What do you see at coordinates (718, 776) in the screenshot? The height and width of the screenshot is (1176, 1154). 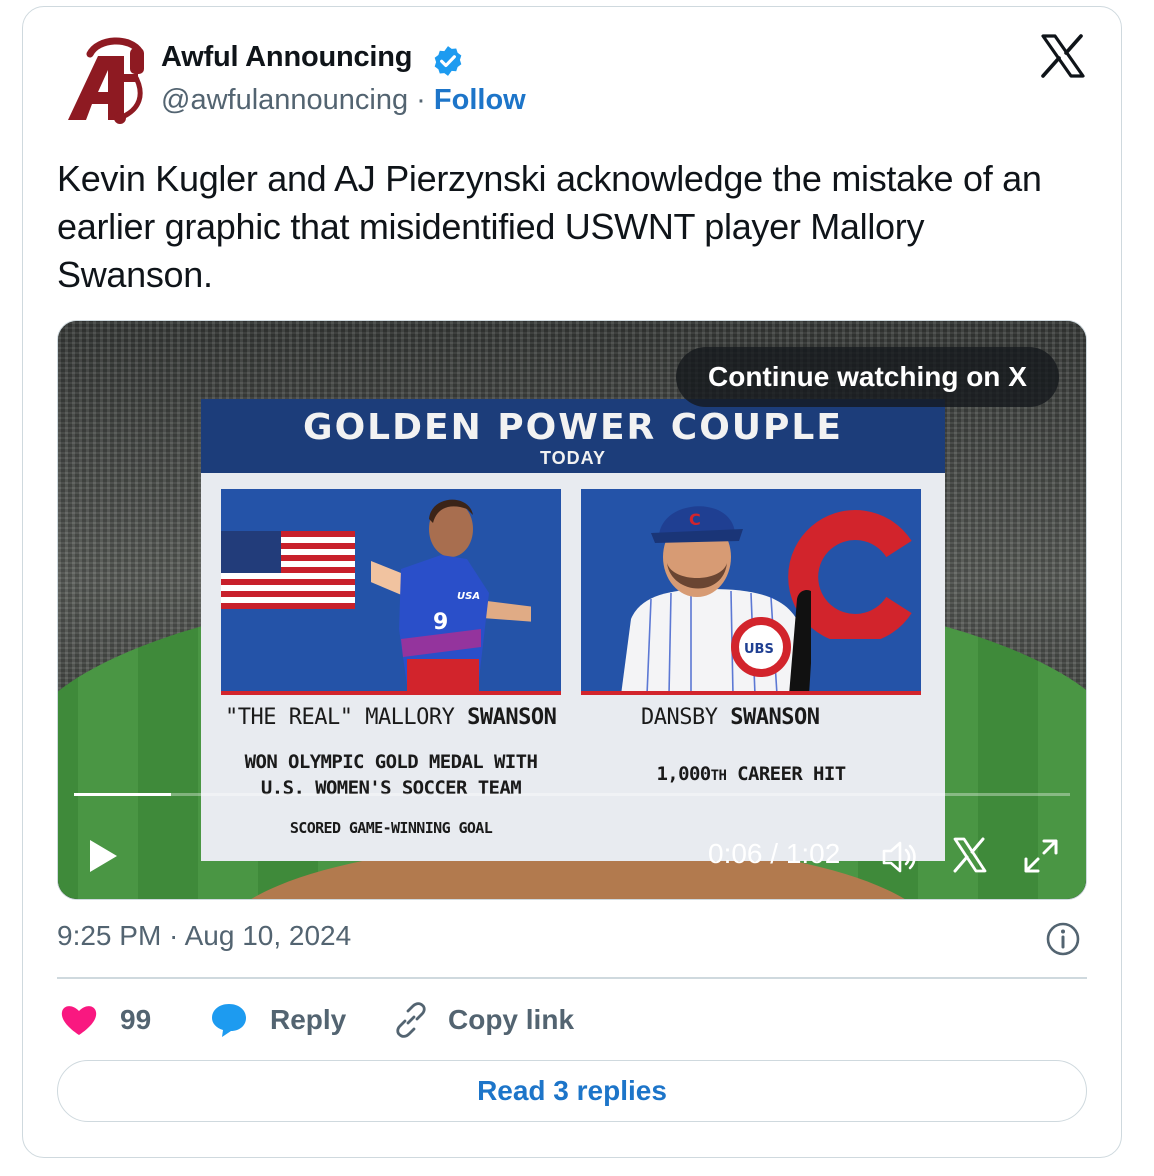 I see `dansby-stat-ordinal: TH` at bounding box center [718, 776].